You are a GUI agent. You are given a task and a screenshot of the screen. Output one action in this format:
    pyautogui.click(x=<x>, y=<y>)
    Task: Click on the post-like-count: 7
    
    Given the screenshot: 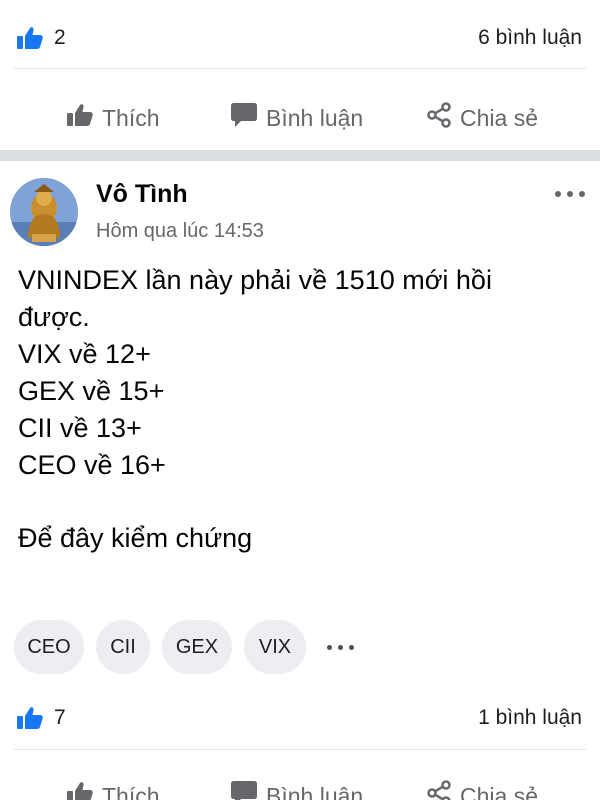 What is the action you would take?
    pyautogui.click(x=60, y=717)
    